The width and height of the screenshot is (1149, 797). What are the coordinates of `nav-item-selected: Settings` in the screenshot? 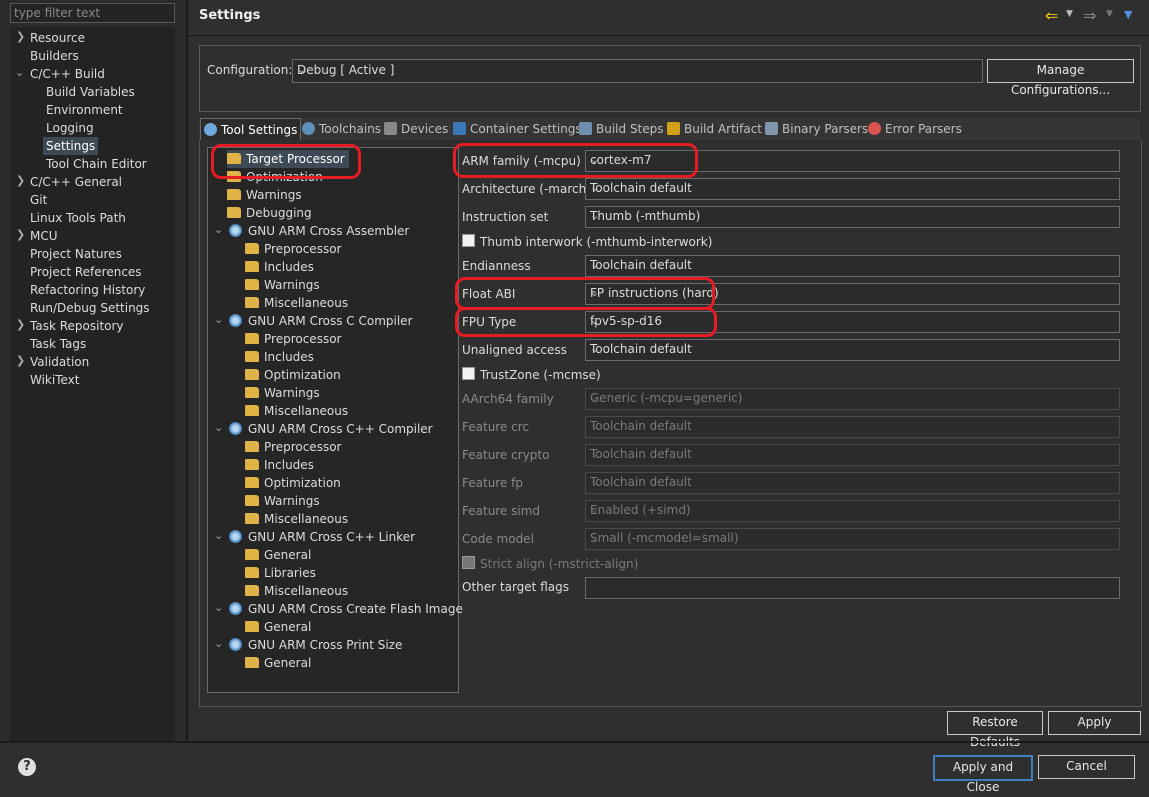 It's located at (71, 146).